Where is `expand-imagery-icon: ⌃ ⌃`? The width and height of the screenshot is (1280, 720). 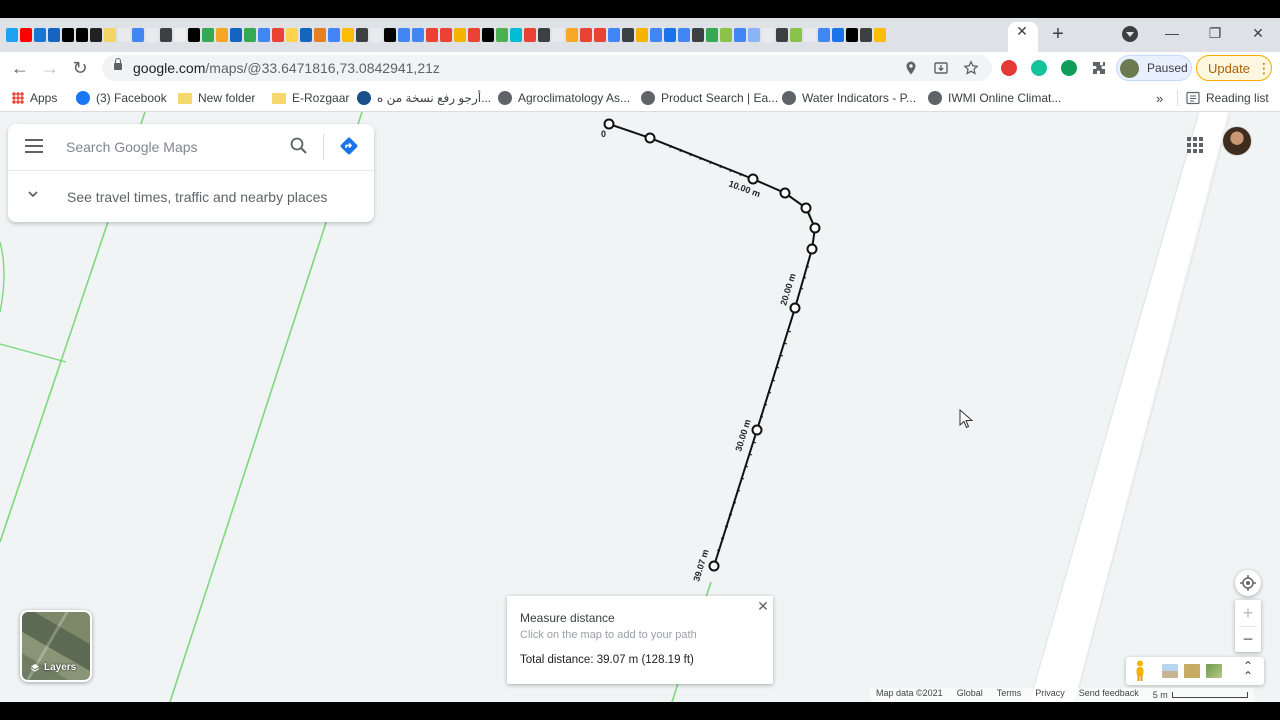
expand-imagery-icon: ⌃ ⌃ is located at coordinates (1248, 671).